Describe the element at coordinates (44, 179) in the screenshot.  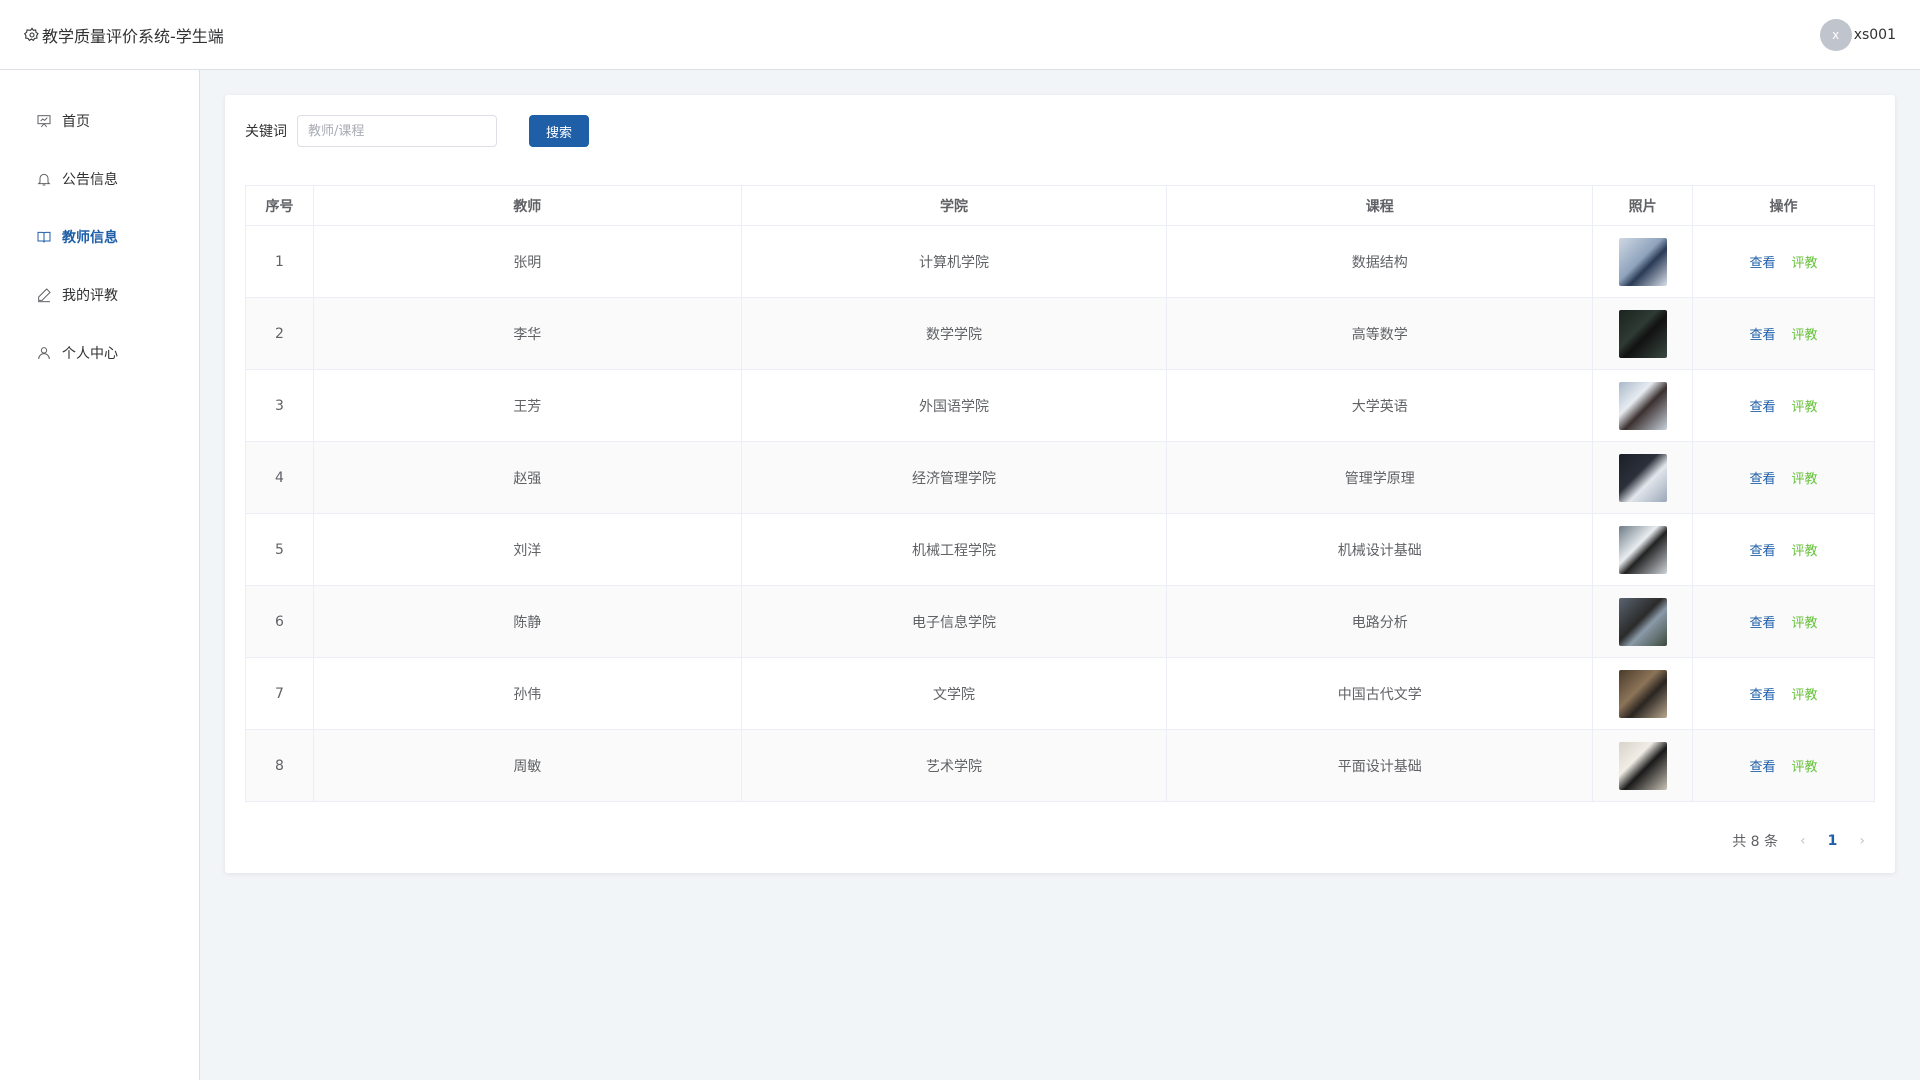
I see `bell-icon` at that location.